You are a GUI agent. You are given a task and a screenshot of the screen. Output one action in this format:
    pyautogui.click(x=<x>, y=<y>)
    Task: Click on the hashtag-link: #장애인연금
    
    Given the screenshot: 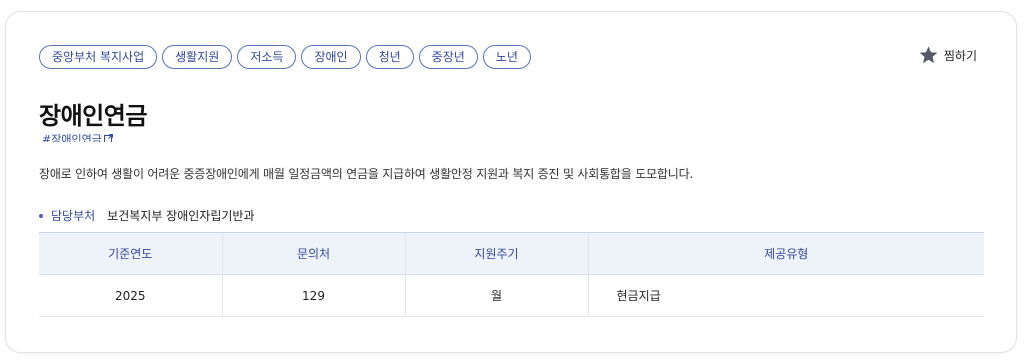 What is the action you would take?
    pyautogui.click(x=77, y=137)
    